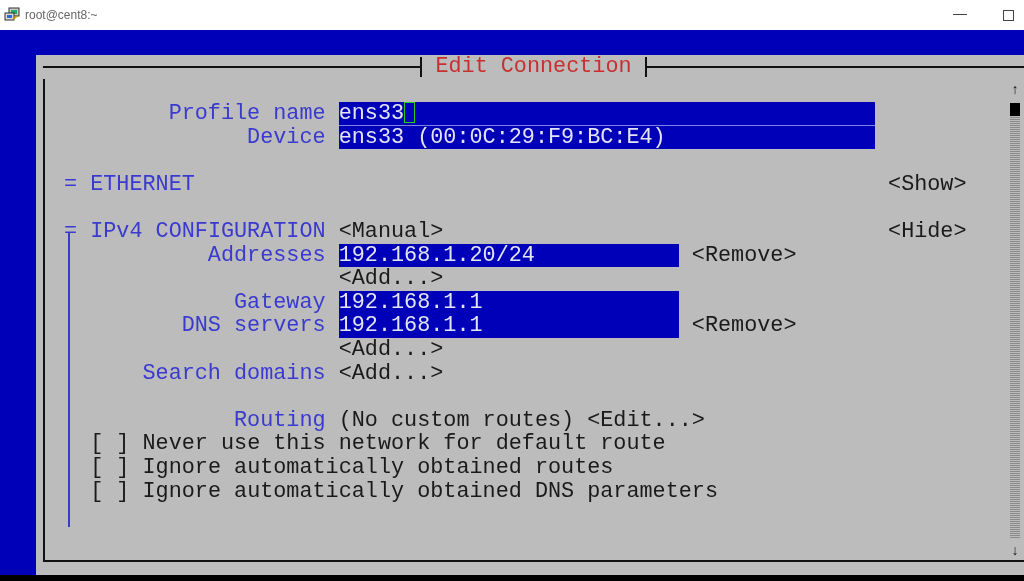 The height and width of the screenshot is (581, 1024). Describe the element at coordinates (646, 420) in the screenshot. I see `edit-button: <Edit...>` at that location.